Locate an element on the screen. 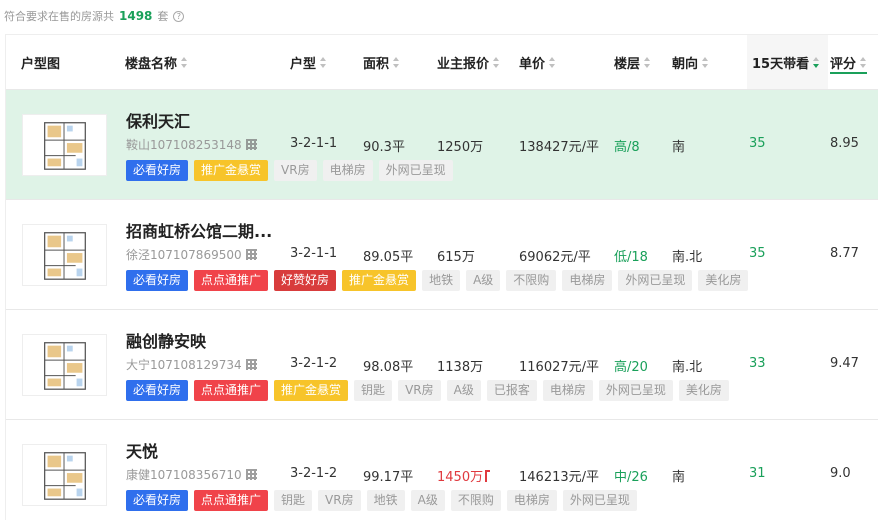 Image resolution: width=878 pixels, height=520 pixels. unit-price-value: 138427元/平 is located at coordinates (559, 147).